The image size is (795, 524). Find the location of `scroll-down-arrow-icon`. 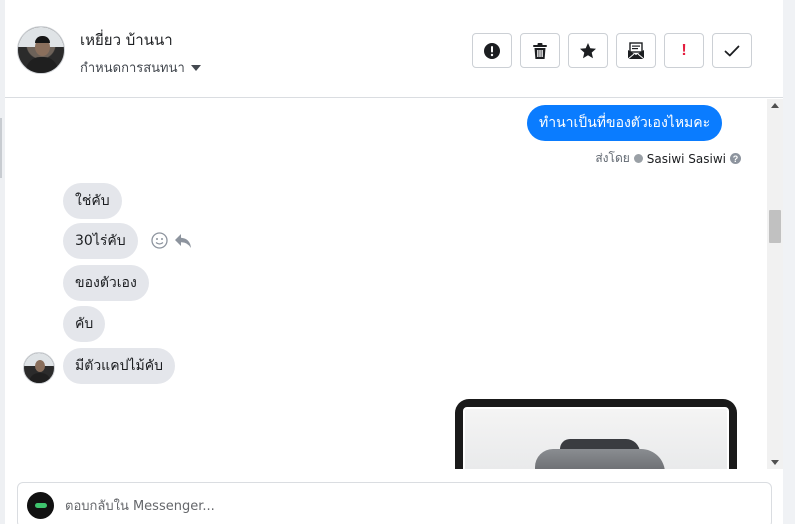

scroll-down-arrow-icon is located at coordinates (775, 462).